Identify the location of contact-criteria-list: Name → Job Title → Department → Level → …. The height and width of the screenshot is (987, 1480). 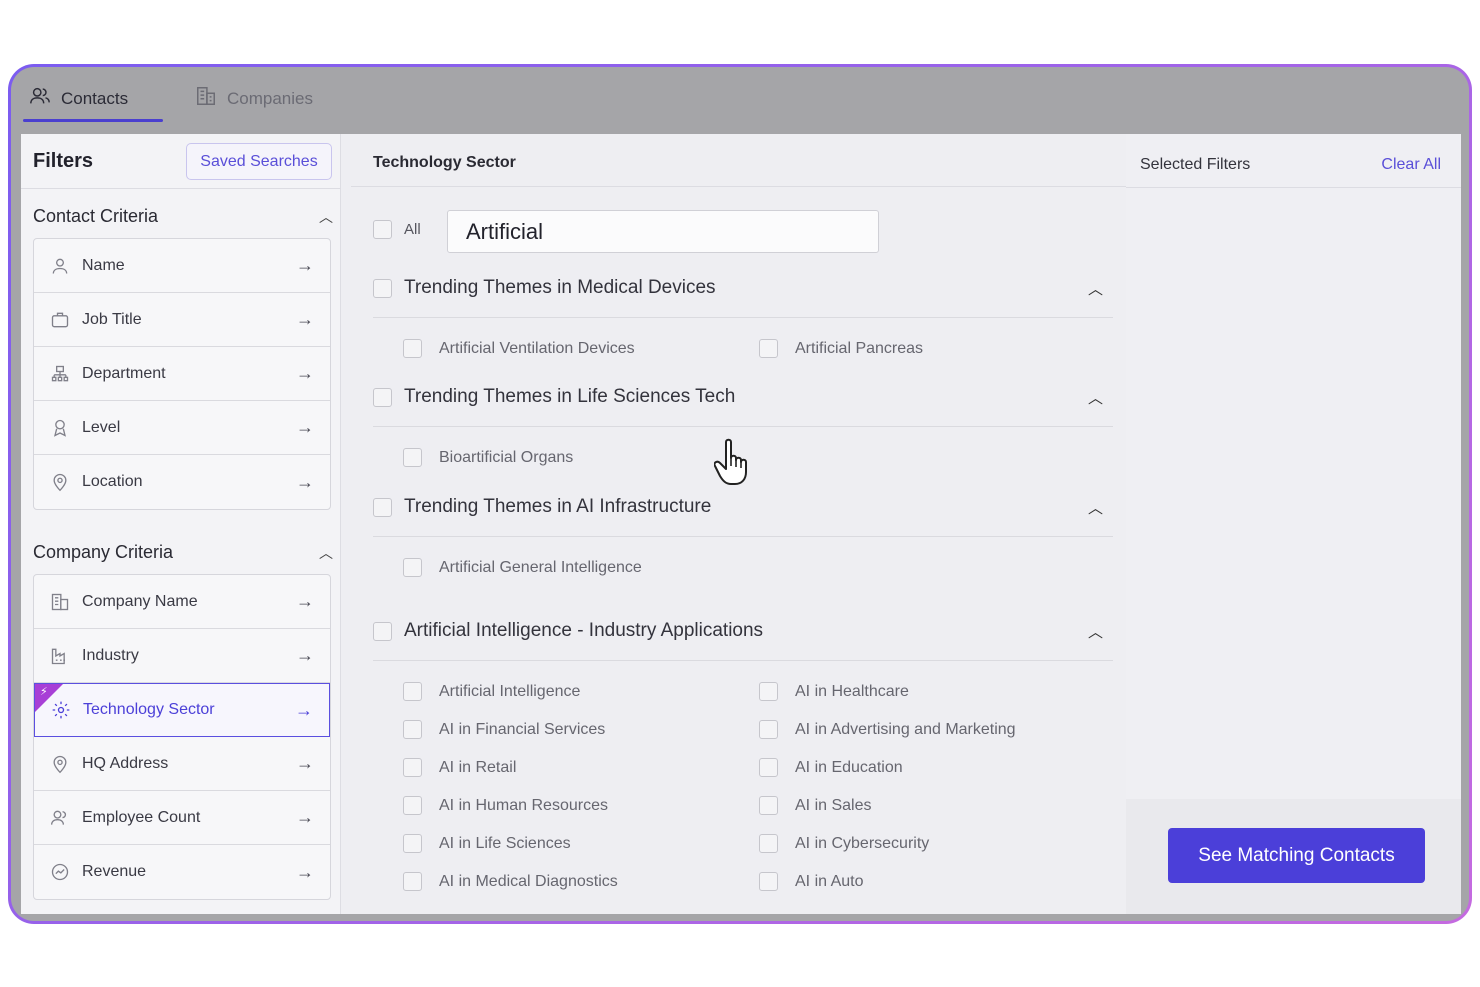
(182, 374).